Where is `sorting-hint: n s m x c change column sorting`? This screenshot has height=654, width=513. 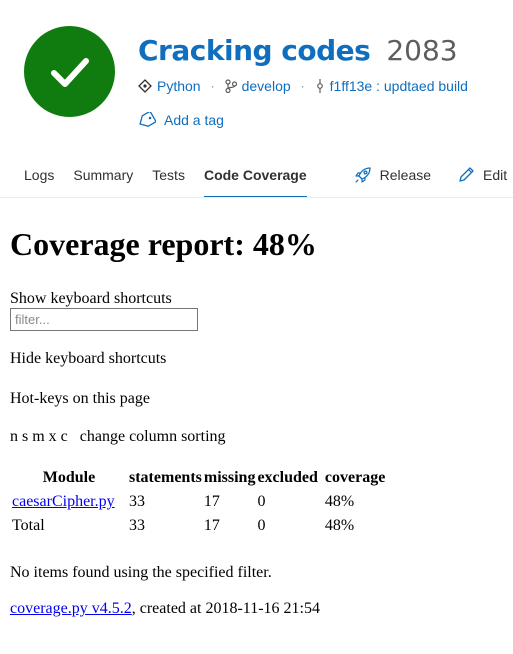
sorting-hint: n s m x c change column sorting is located at coordinates (118, 436).